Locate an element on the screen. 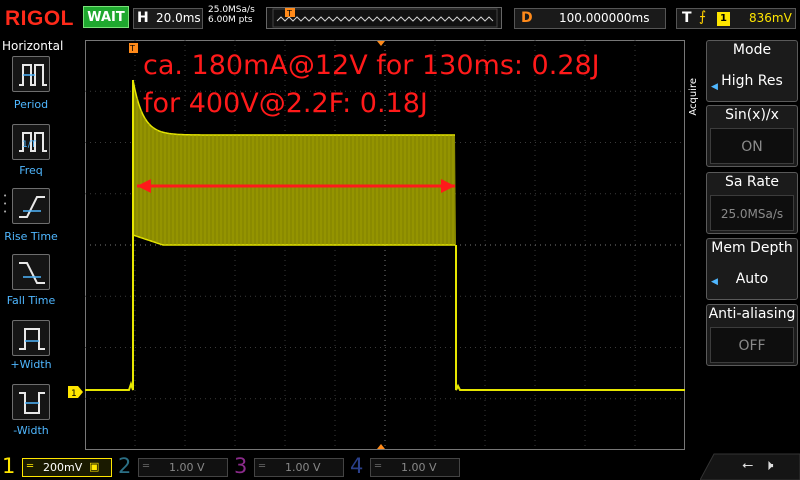  negative-width-icon is located at coordinates (32, 403).